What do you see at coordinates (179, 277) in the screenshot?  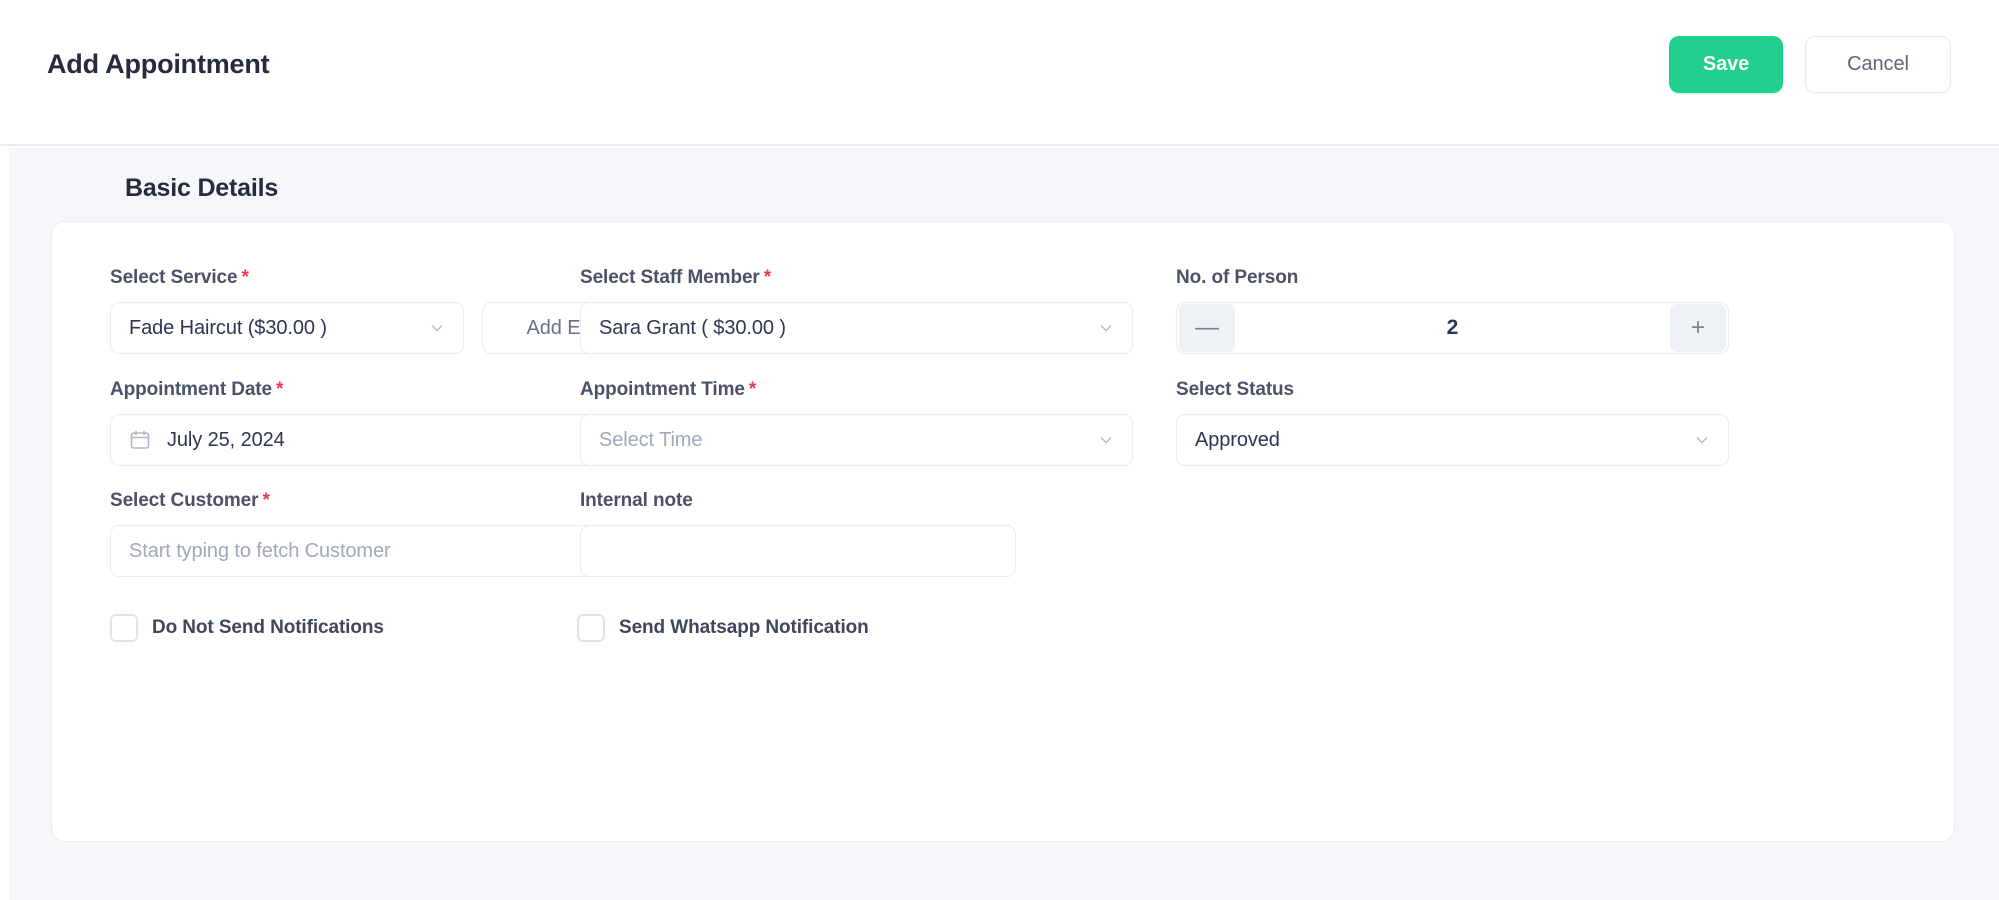 I see `select-service-label: Select Service *` at bounding box center [179, 277].